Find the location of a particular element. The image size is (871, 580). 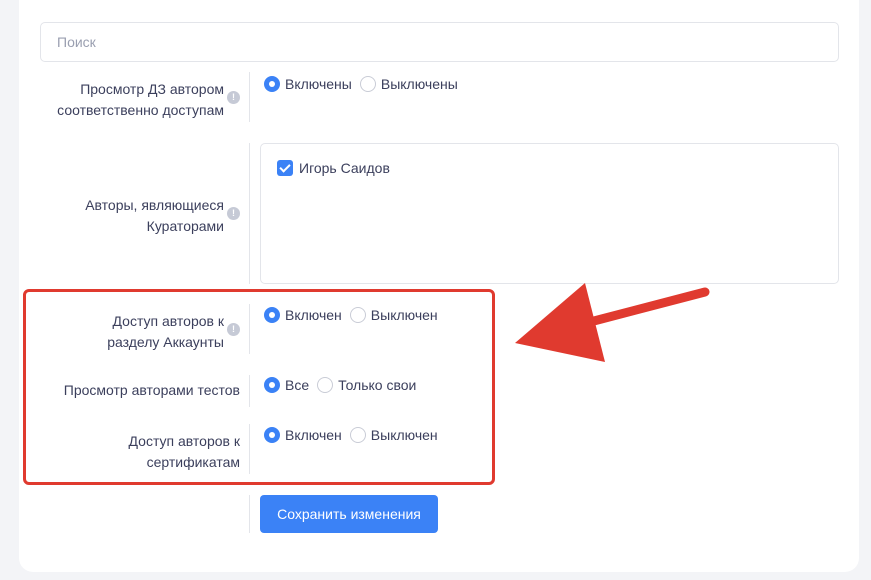

author-checkbox-item: Игорь Саидов is located at coordinates (333, 168).